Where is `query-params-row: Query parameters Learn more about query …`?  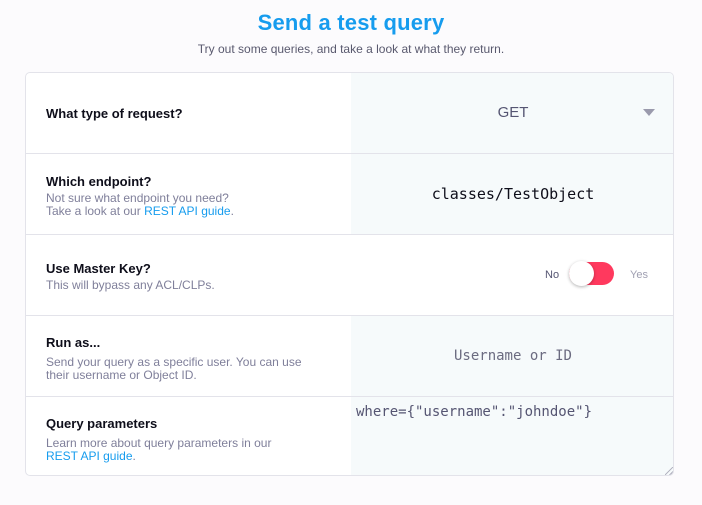
query-params-row: Query parameters Learn more about query … is located at coordinates (349, 436).